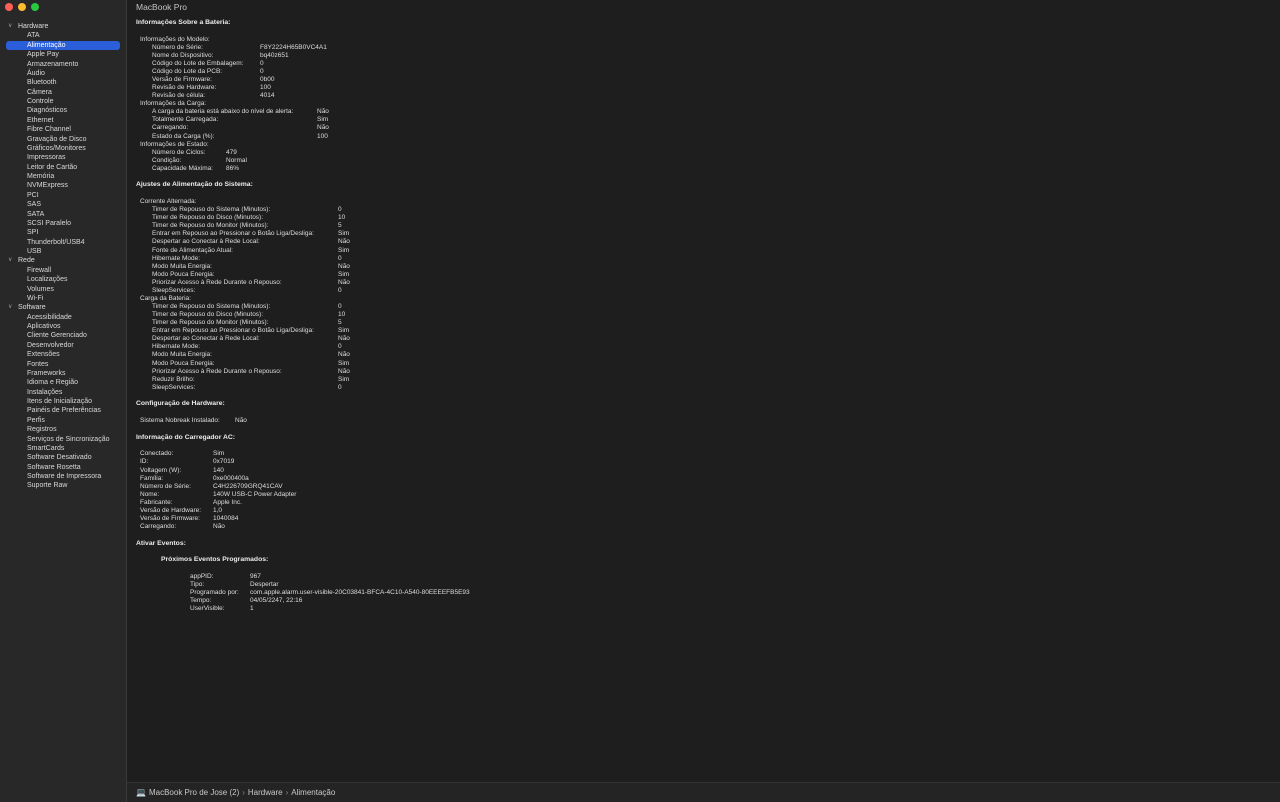 This screenshot has width=1280, height=802. What do you see at coordinates (63, 420) in the screenshot?
I see `sidebar-item-perfis: Perfis` at bounding box center [63, 420].